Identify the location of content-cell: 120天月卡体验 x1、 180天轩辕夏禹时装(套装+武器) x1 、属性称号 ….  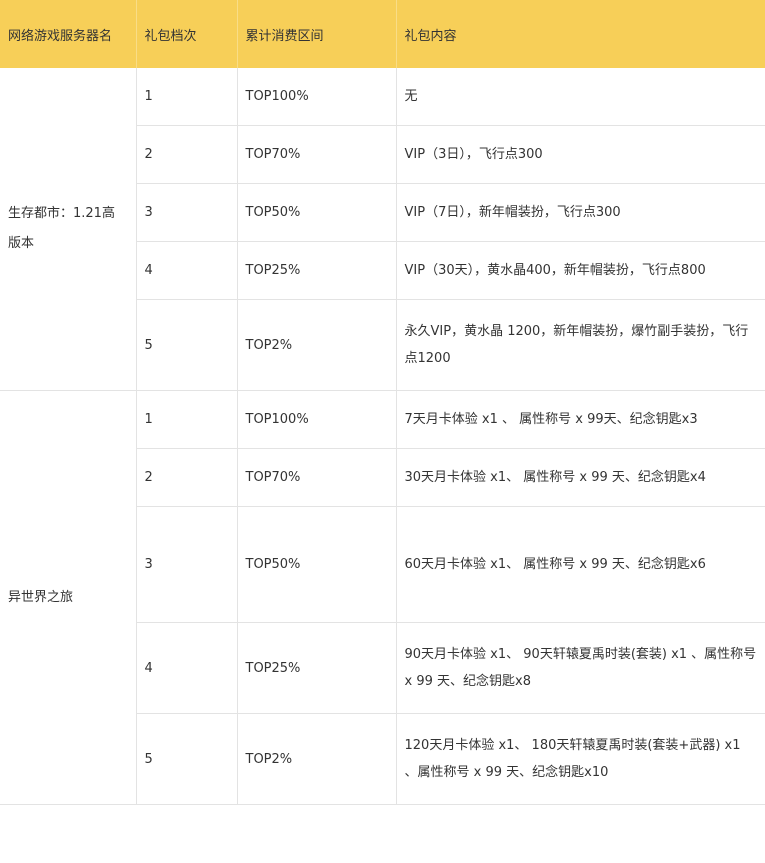
(580, 759).